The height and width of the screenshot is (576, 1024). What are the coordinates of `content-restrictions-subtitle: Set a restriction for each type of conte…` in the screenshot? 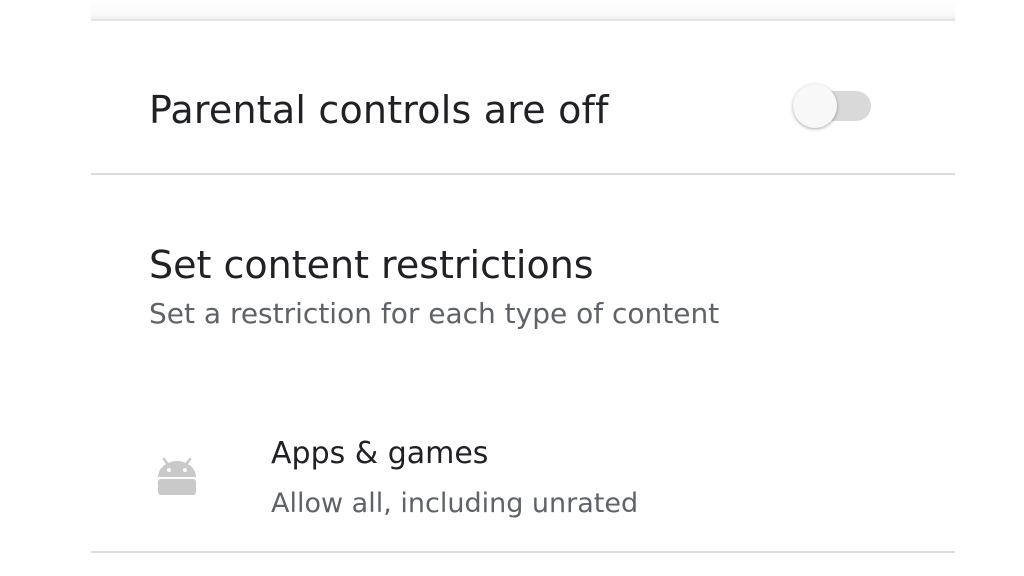 It's located at (434, 313).